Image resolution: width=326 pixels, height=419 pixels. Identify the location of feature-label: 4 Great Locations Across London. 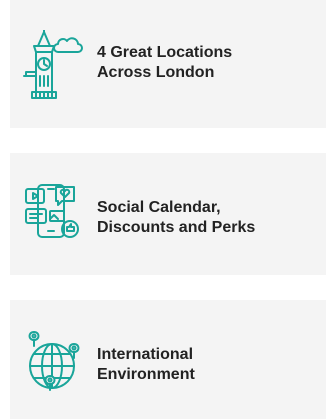
(207, 63).